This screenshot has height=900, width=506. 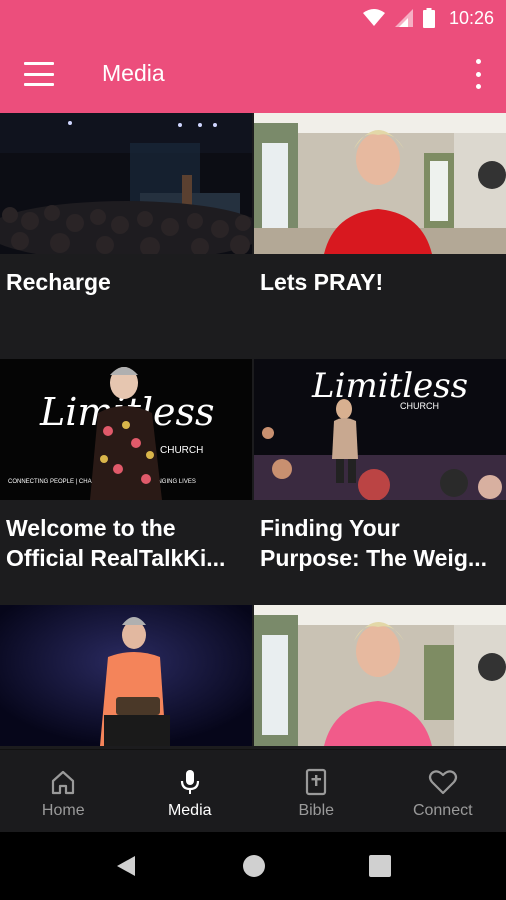 I want to click on status-bar: 10:26, so click(x=253, y=18).